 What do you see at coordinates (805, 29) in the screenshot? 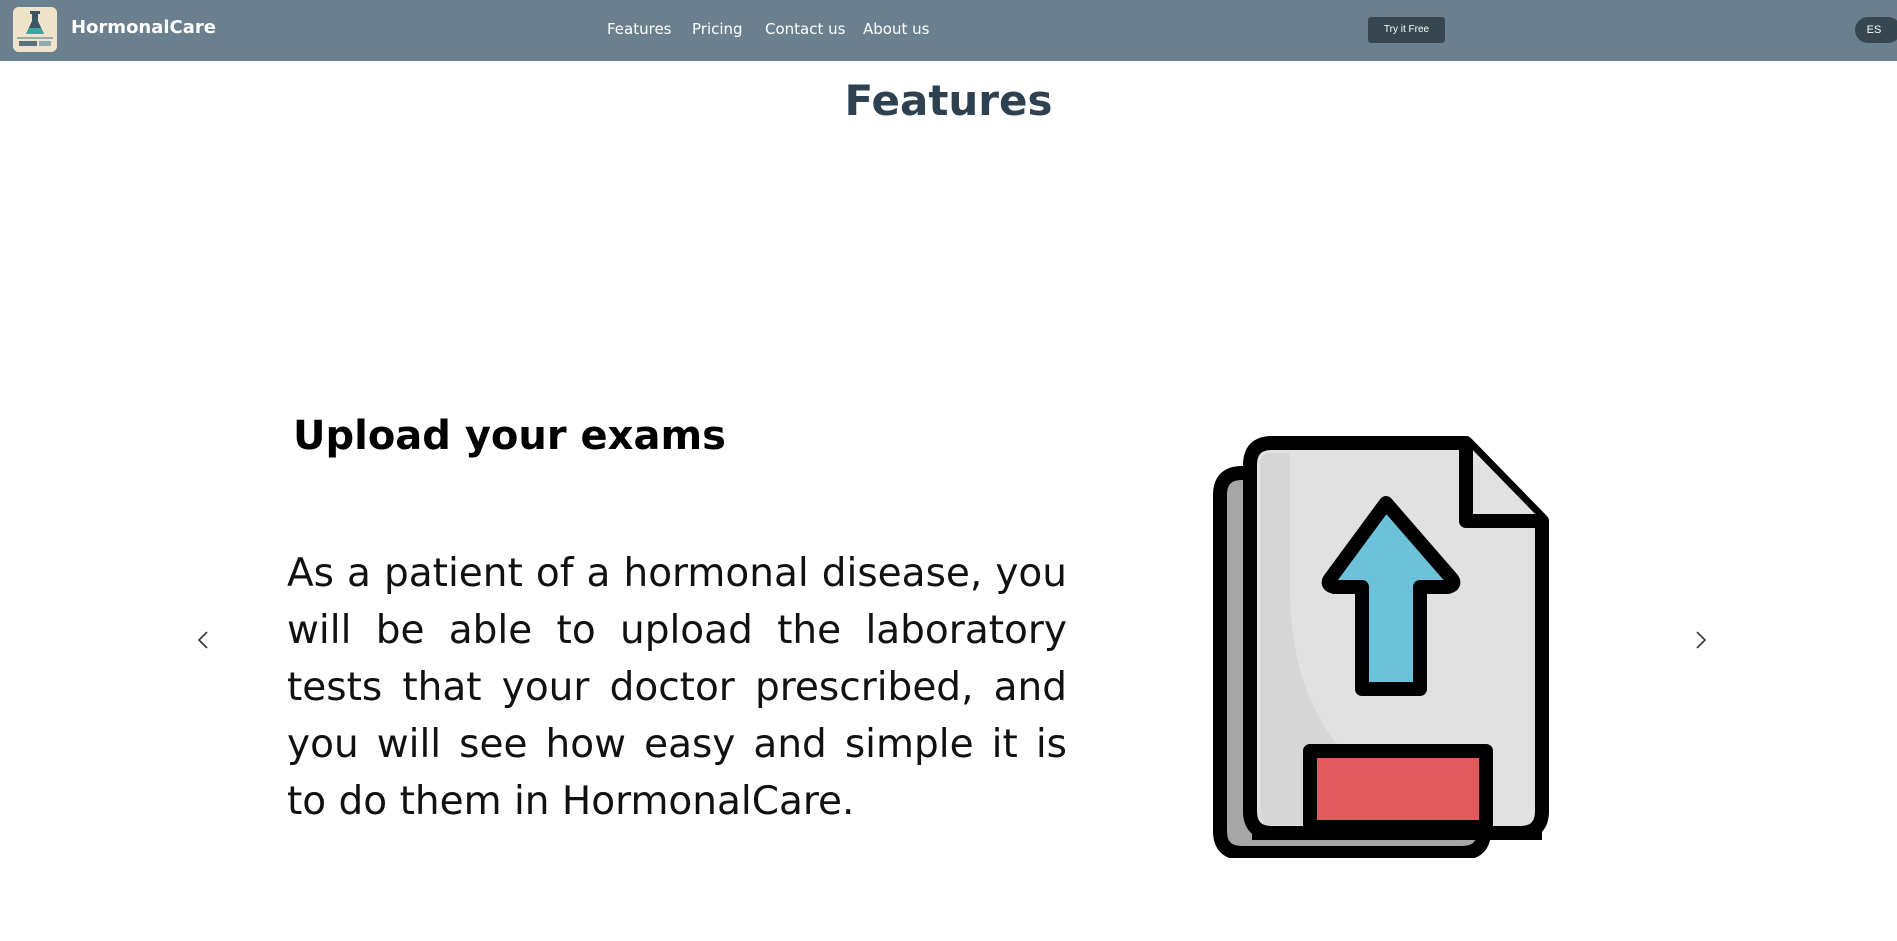
I see `nav-link-contact: Contact us` at bounding box center [805, 29].